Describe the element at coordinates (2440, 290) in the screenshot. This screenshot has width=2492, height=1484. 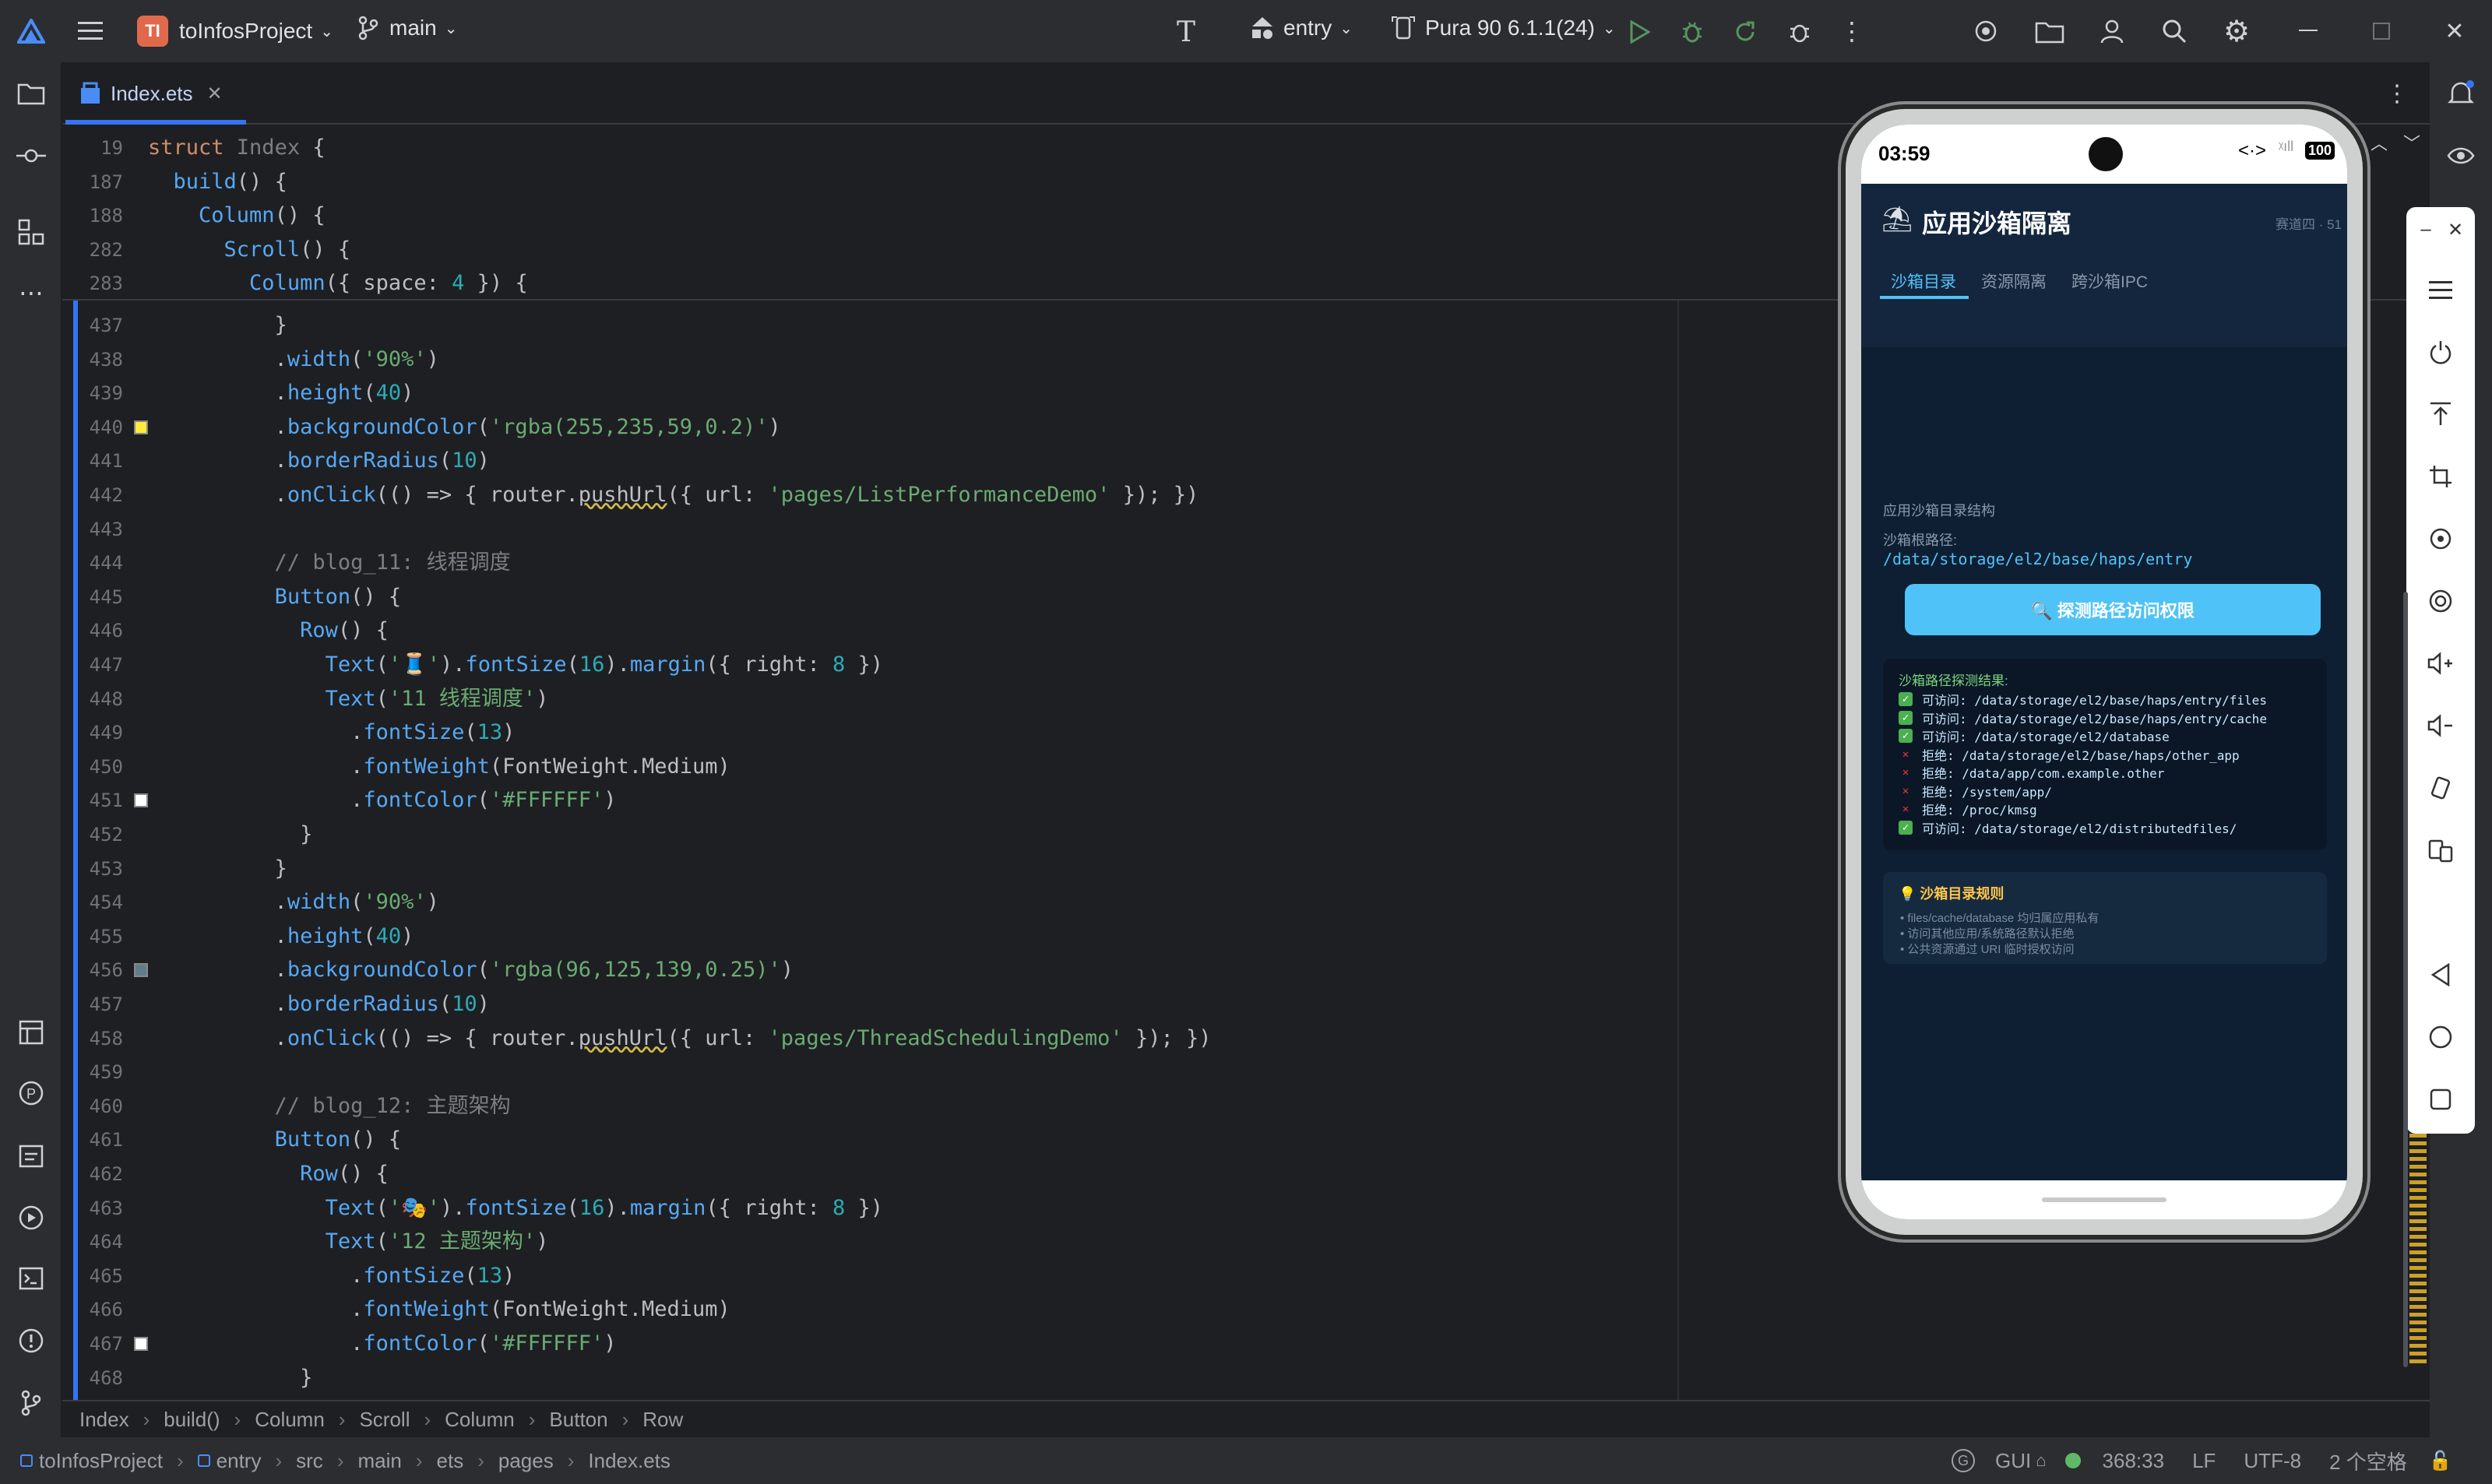
I see `menu-icon` at that location.